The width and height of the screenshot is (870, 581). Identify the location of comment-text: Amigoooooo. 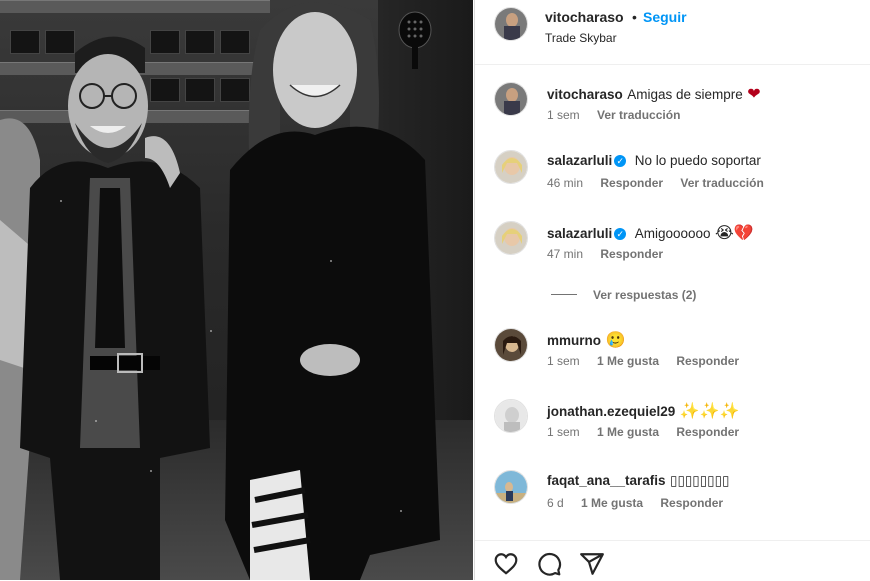
(672, 233).